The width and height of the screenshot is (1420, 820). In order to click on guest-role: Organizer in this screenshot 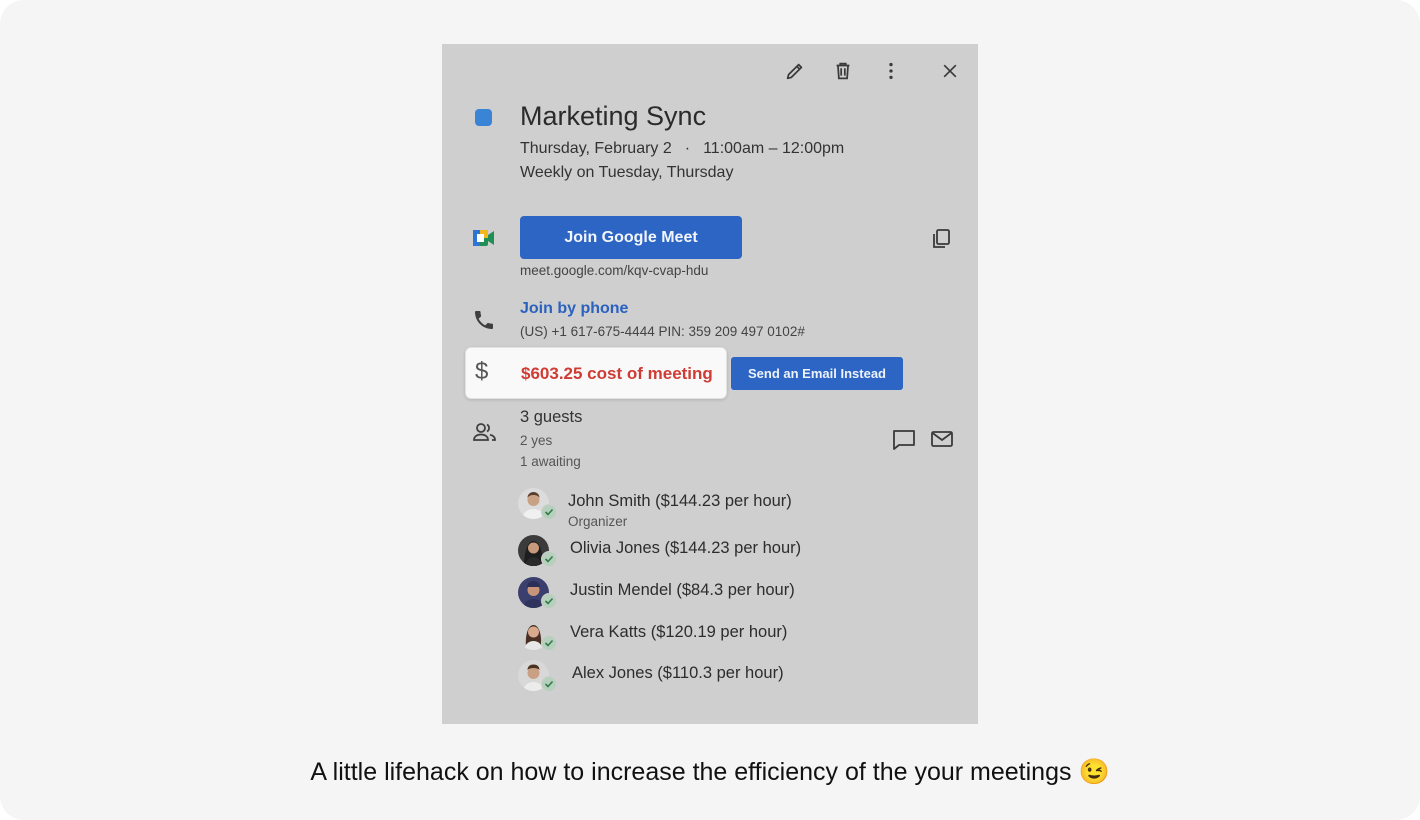, I will do `click(598, 521)`.